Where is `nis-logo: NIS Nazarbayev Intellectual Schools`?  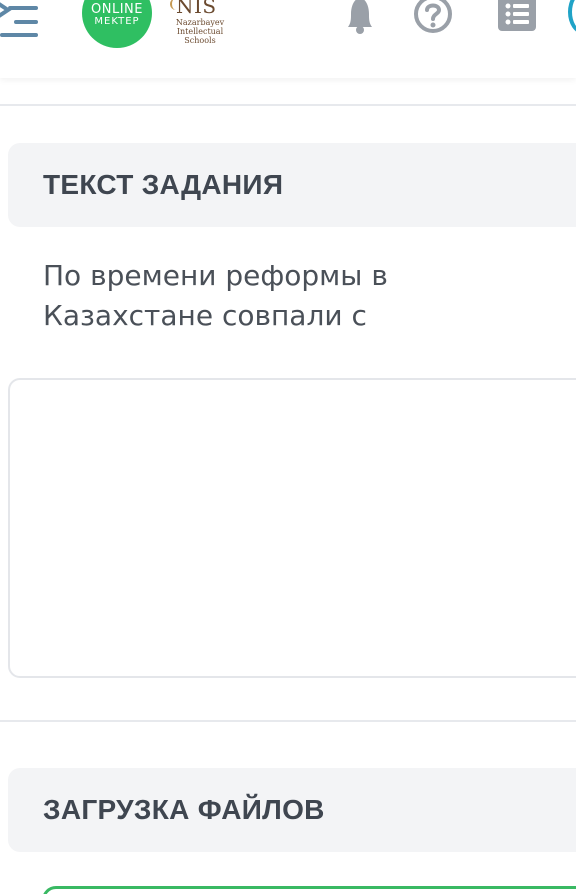 nis-logo: NIS Nazarbayev Intellectual Schools is located at coordinates (205, 25).